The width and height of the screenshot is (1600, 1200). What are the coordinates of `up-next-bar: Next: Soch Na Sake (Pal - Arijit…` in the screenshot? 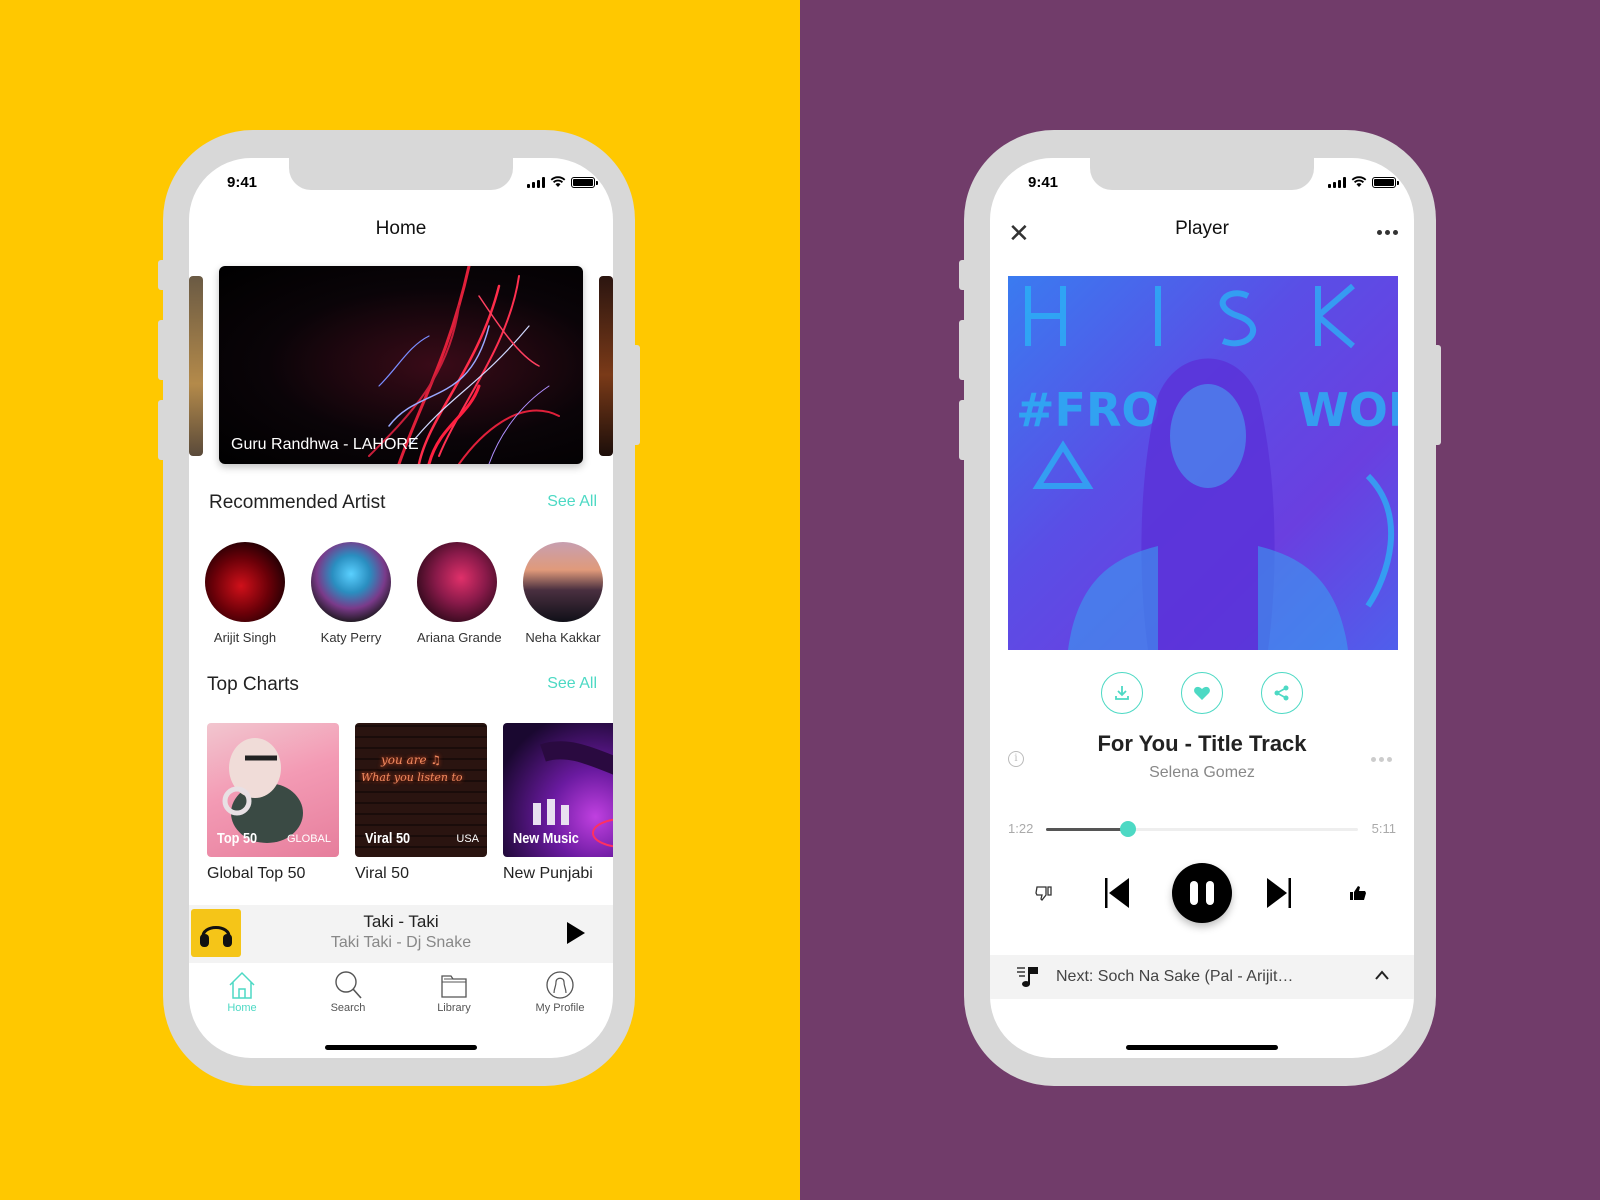 It's located at (1202, 977).